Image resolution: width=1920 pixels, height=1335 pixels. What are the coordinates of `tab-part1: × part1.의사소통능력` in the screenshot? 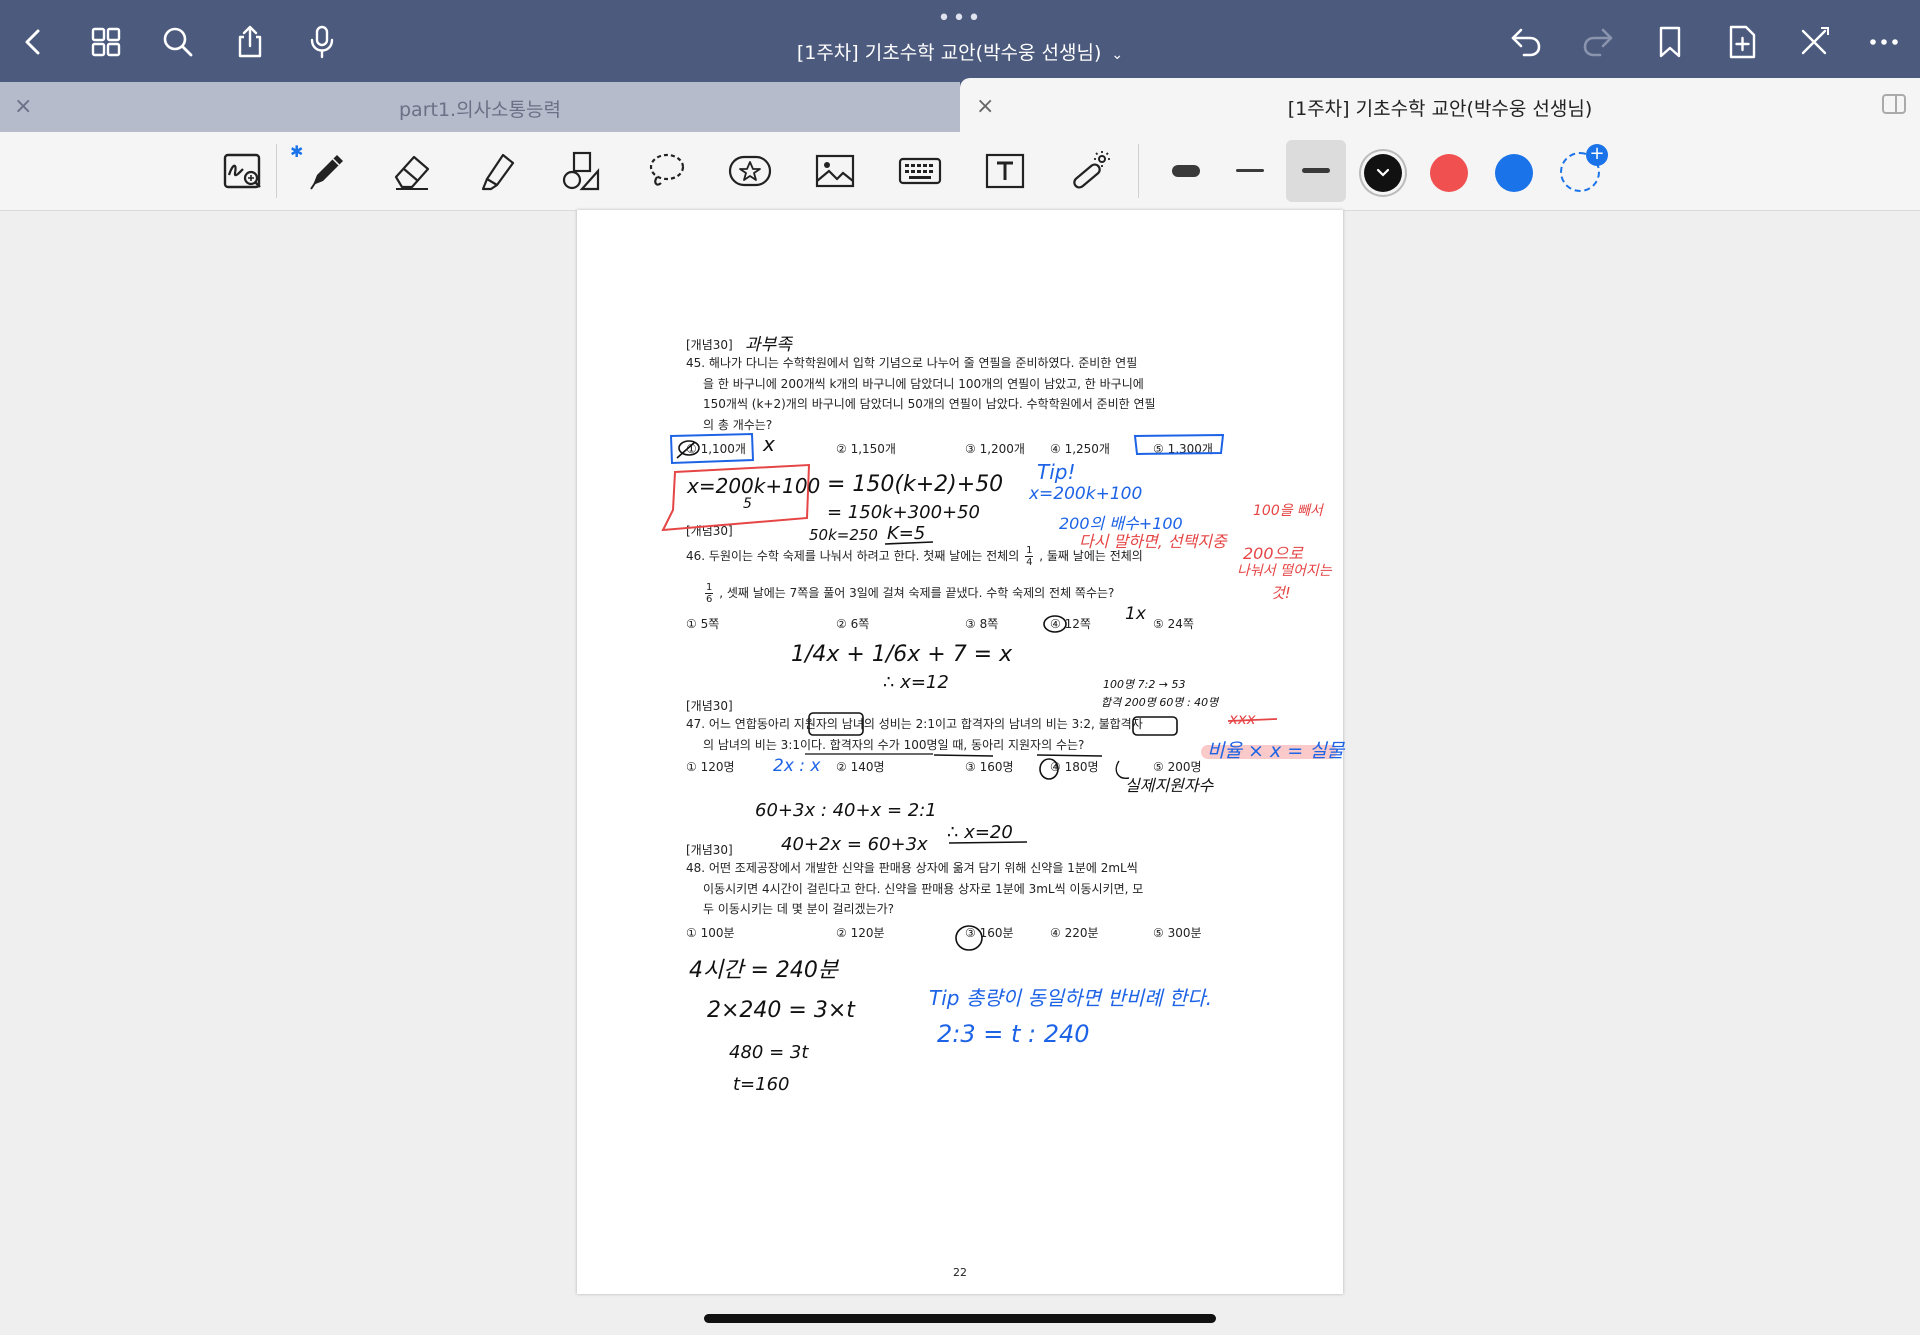 It's located at (480, 107).